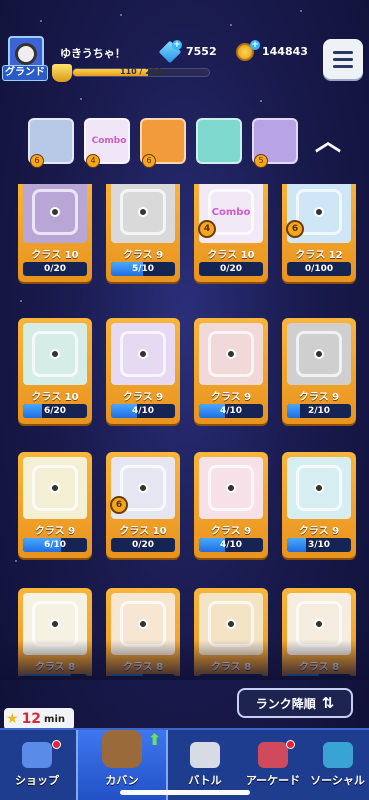  I want to click on dice-card: クラス 9 2/10, so click(319, 371).